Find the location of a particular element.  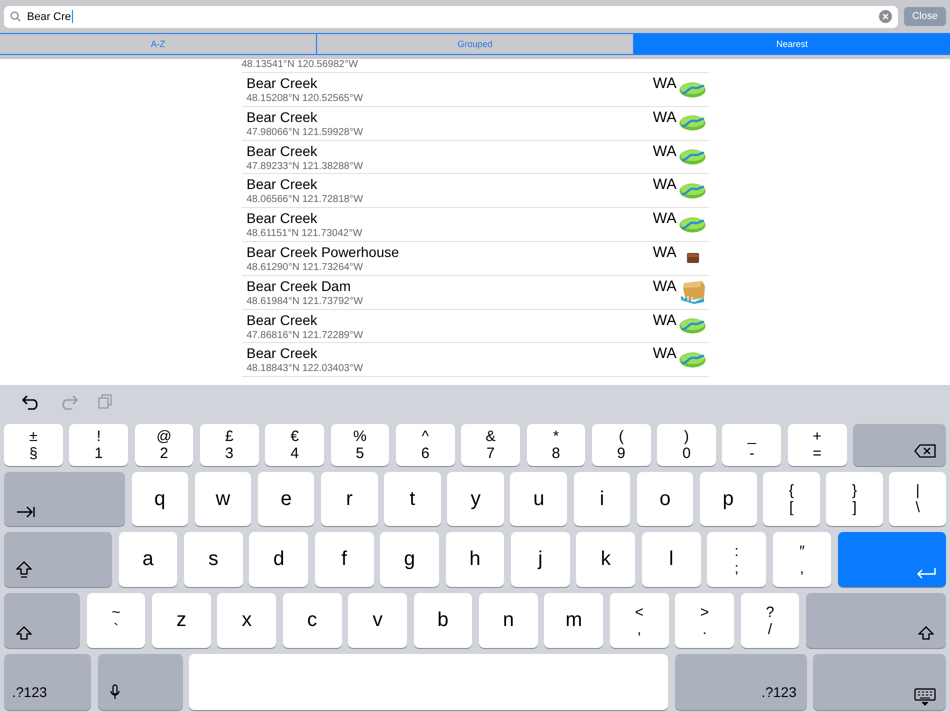

key: n is located at coordinates (508, 620).